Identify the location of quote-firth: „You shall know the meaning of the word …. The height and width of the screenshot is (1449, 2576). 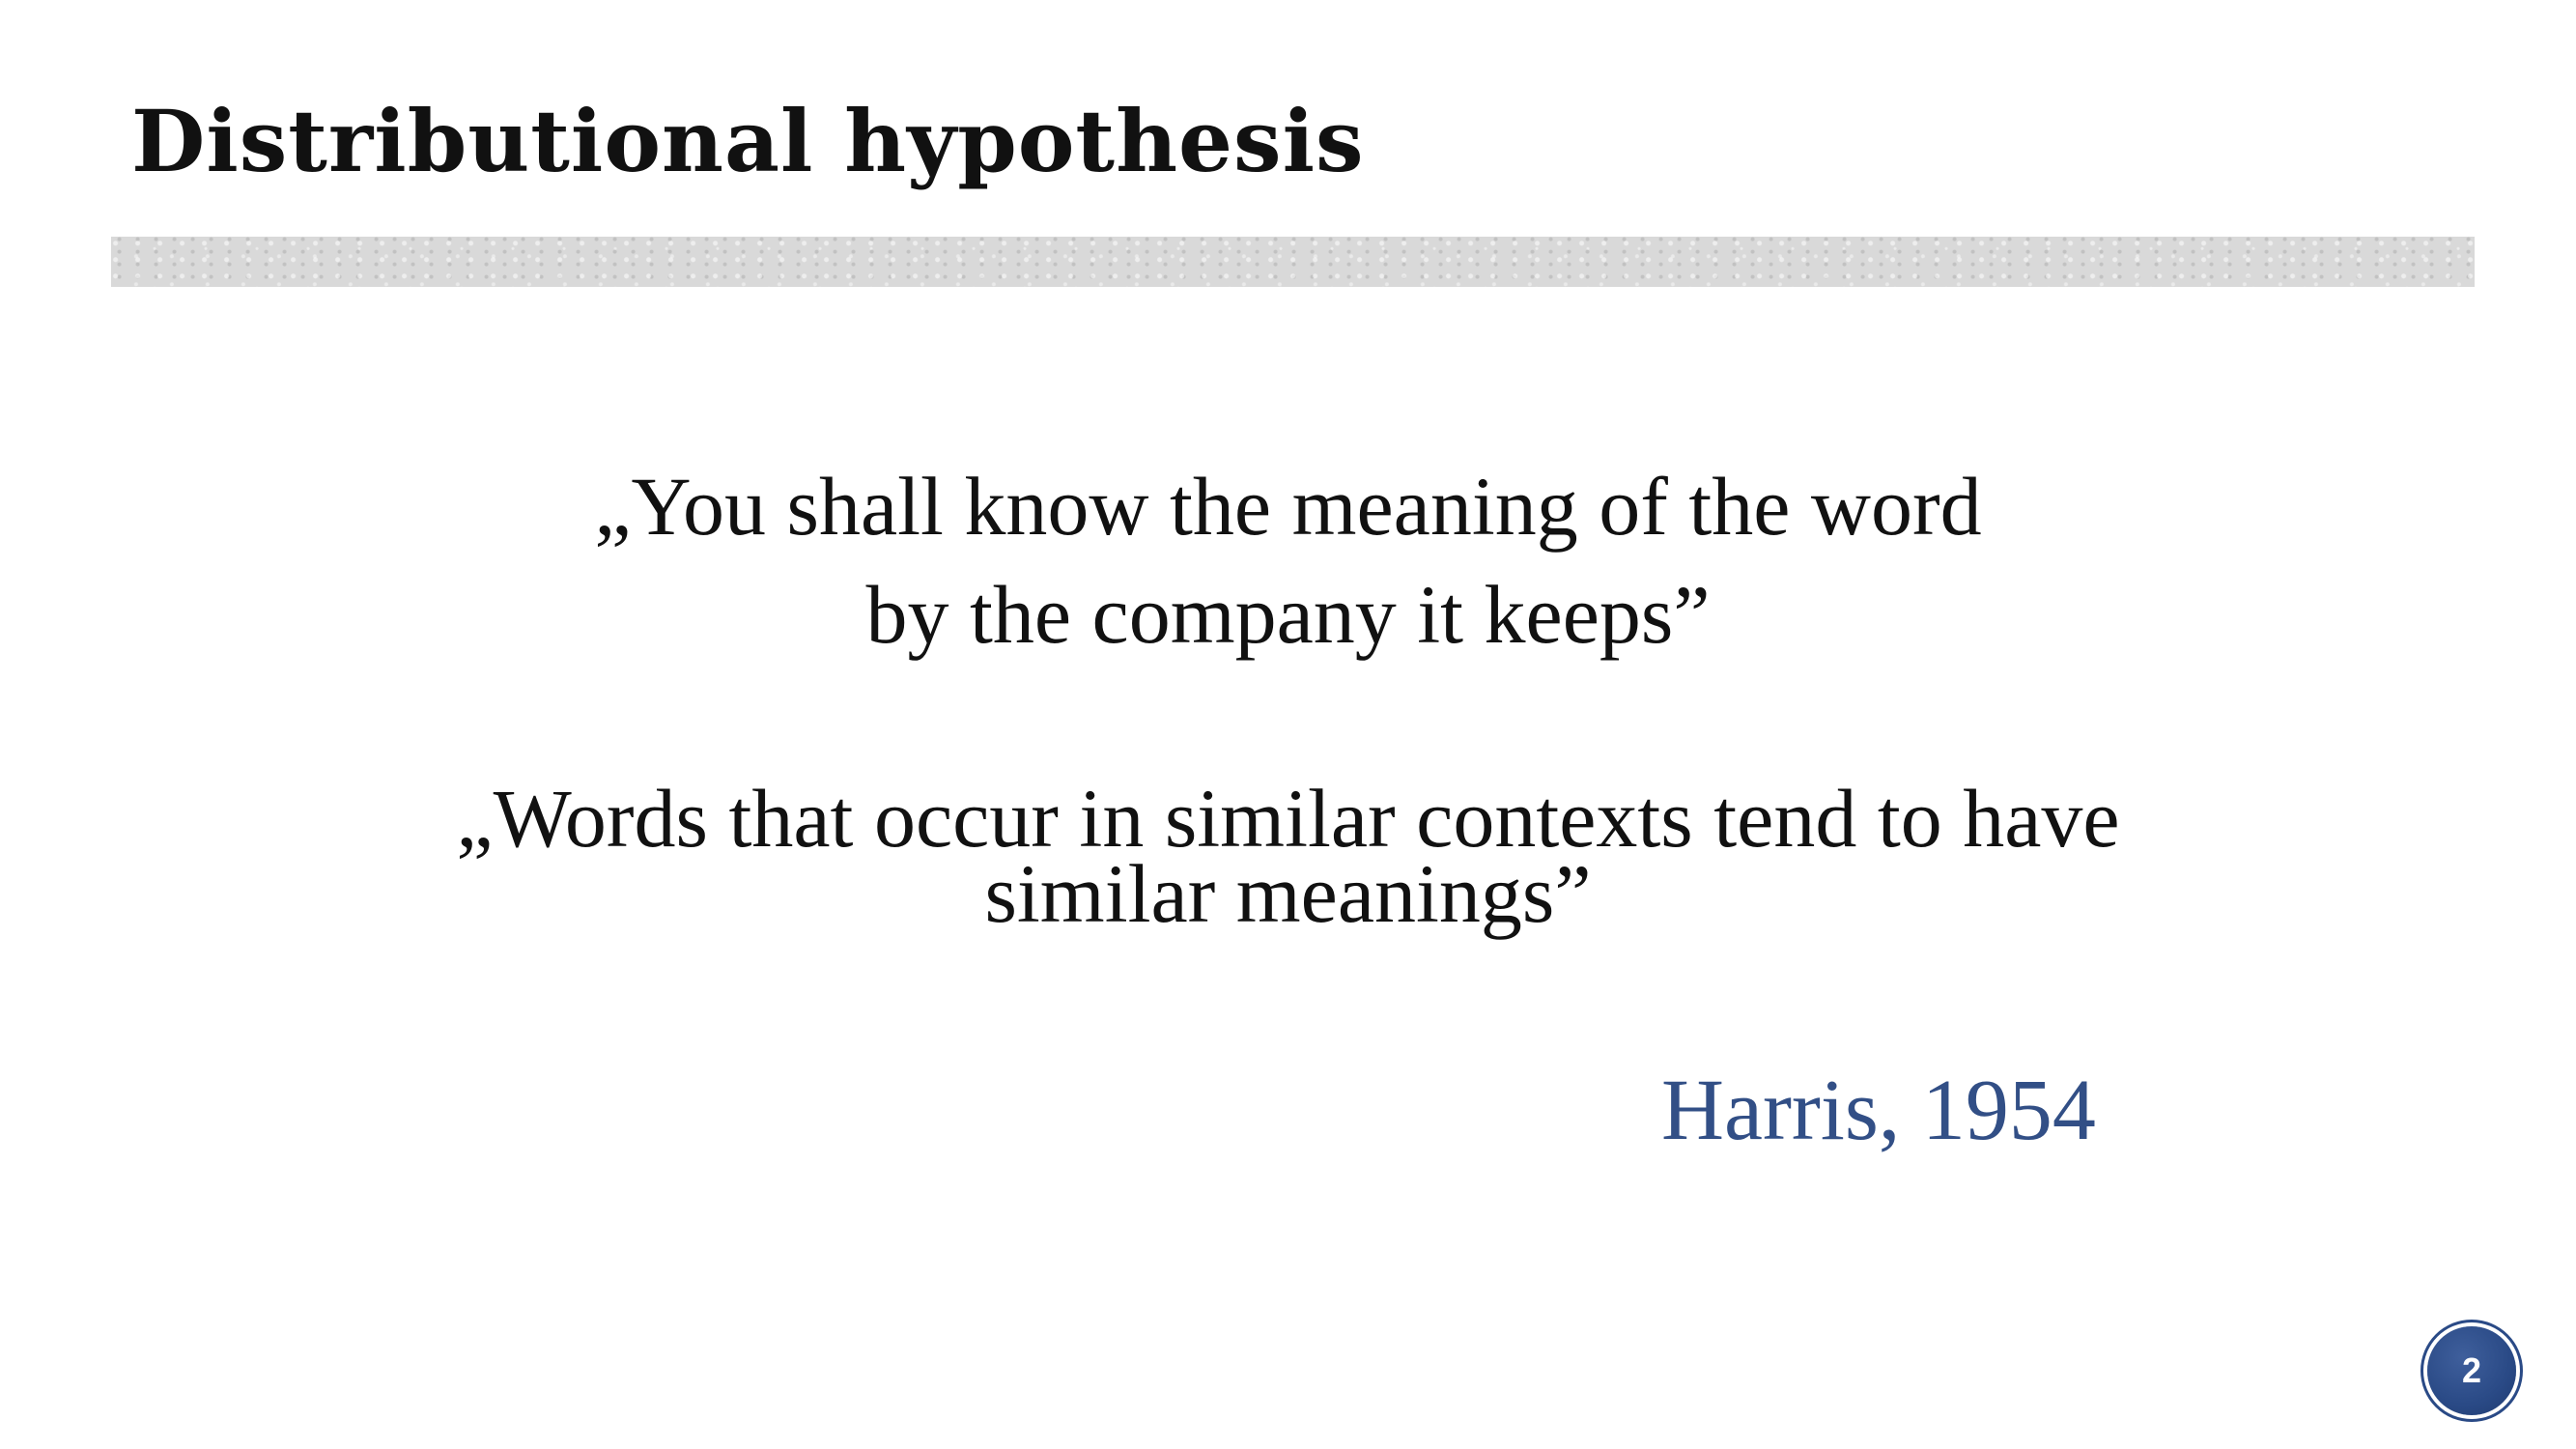
(1288, 560).